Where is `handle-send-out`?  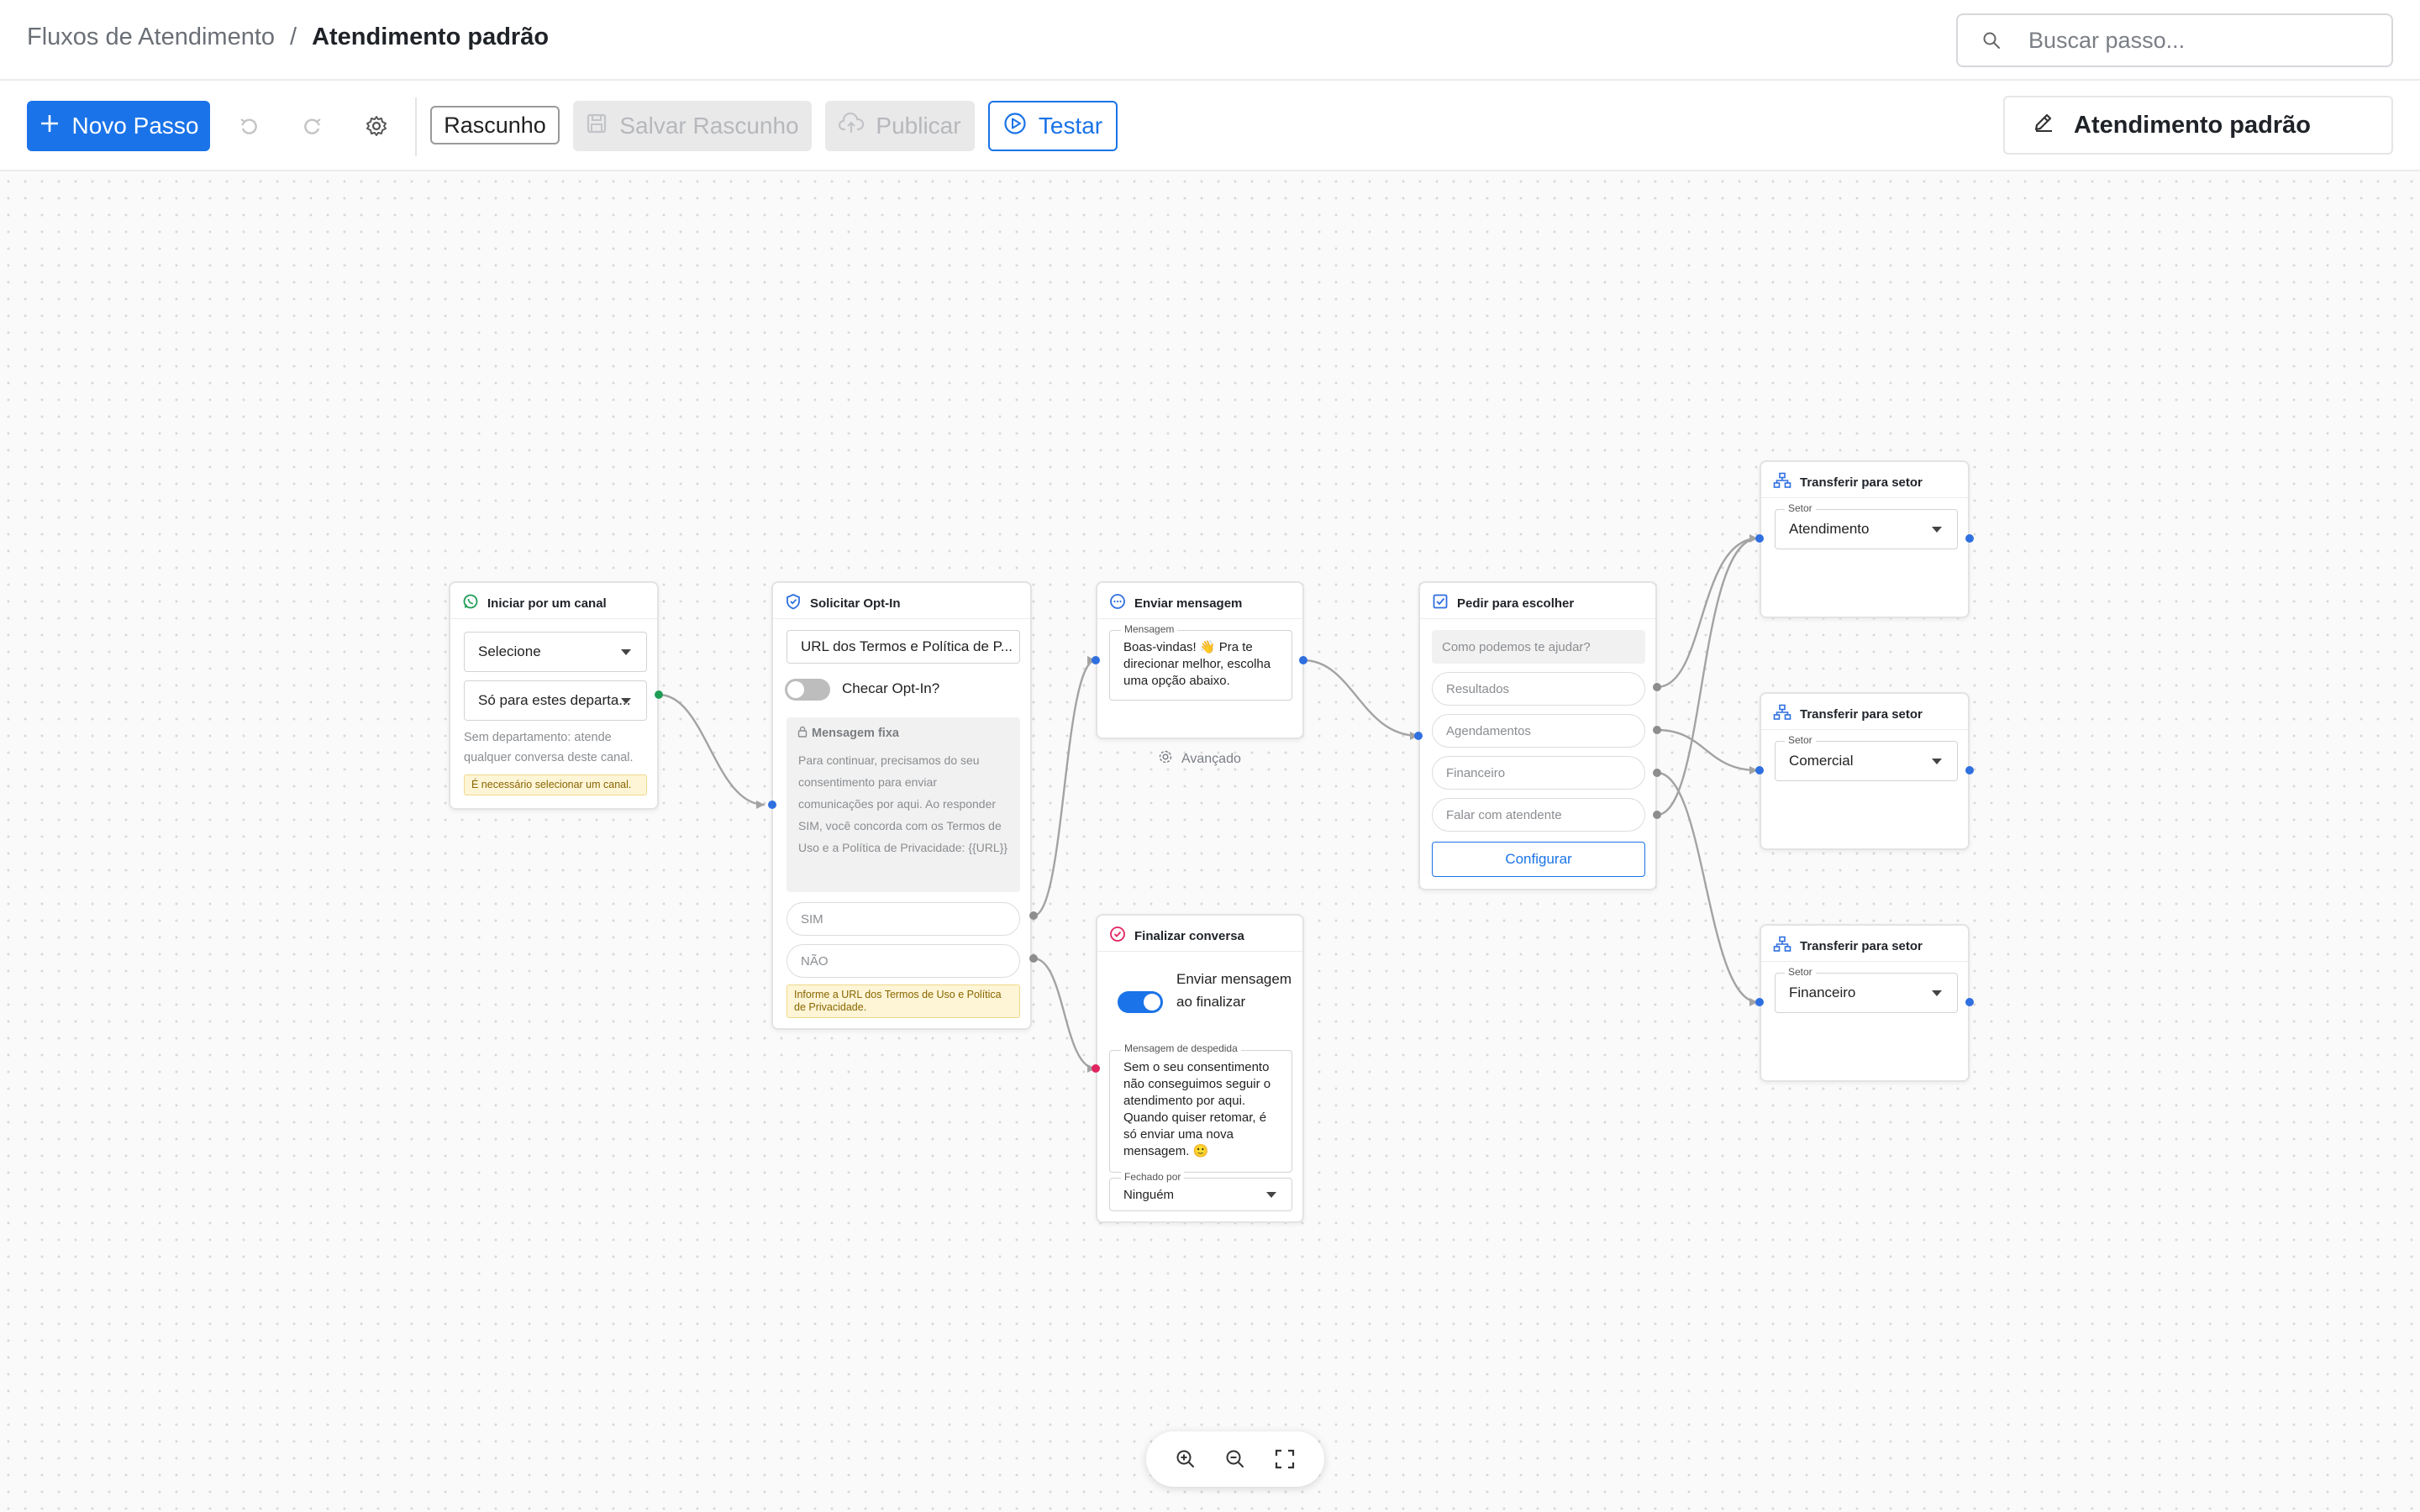
handle-send-out is located at coordinates (1303, 660).